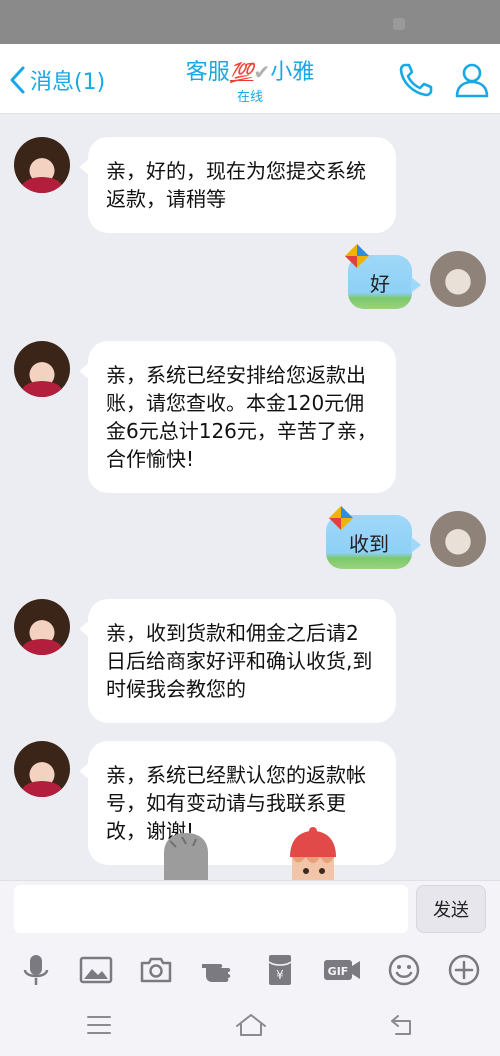  I want to click on chevron-left-icon, so click(17, 80).